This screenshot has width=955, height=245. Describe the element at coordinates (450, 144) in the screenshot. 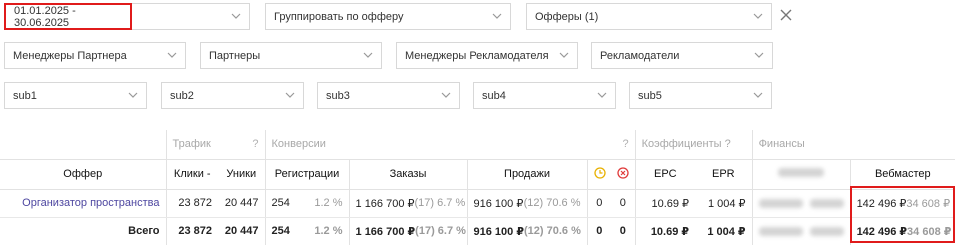

I see `conversions-group: Конверсии?` at that location.